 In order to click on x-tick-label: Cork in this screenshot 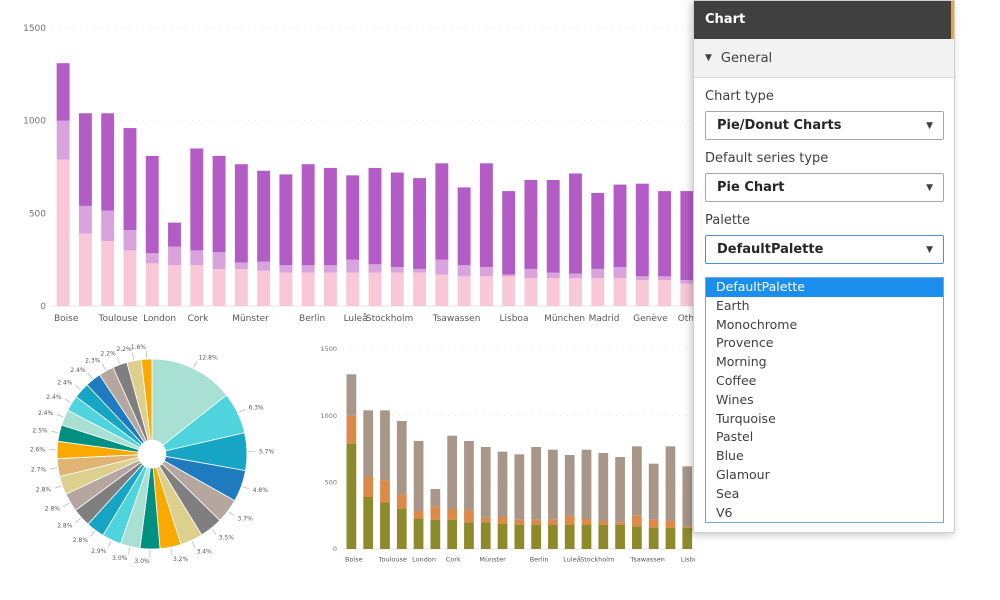, I will do `click(198, 319)`.